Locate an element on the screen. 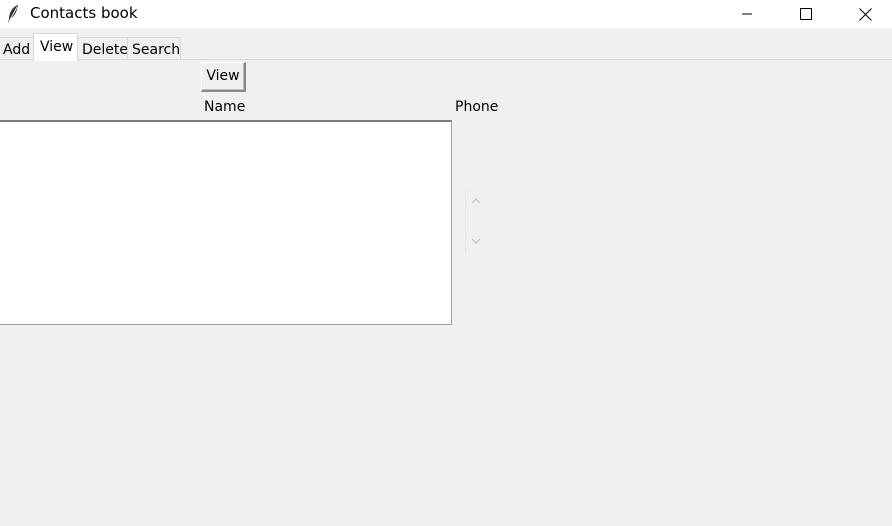  minimize-icon is located at coordinates (747, 14).